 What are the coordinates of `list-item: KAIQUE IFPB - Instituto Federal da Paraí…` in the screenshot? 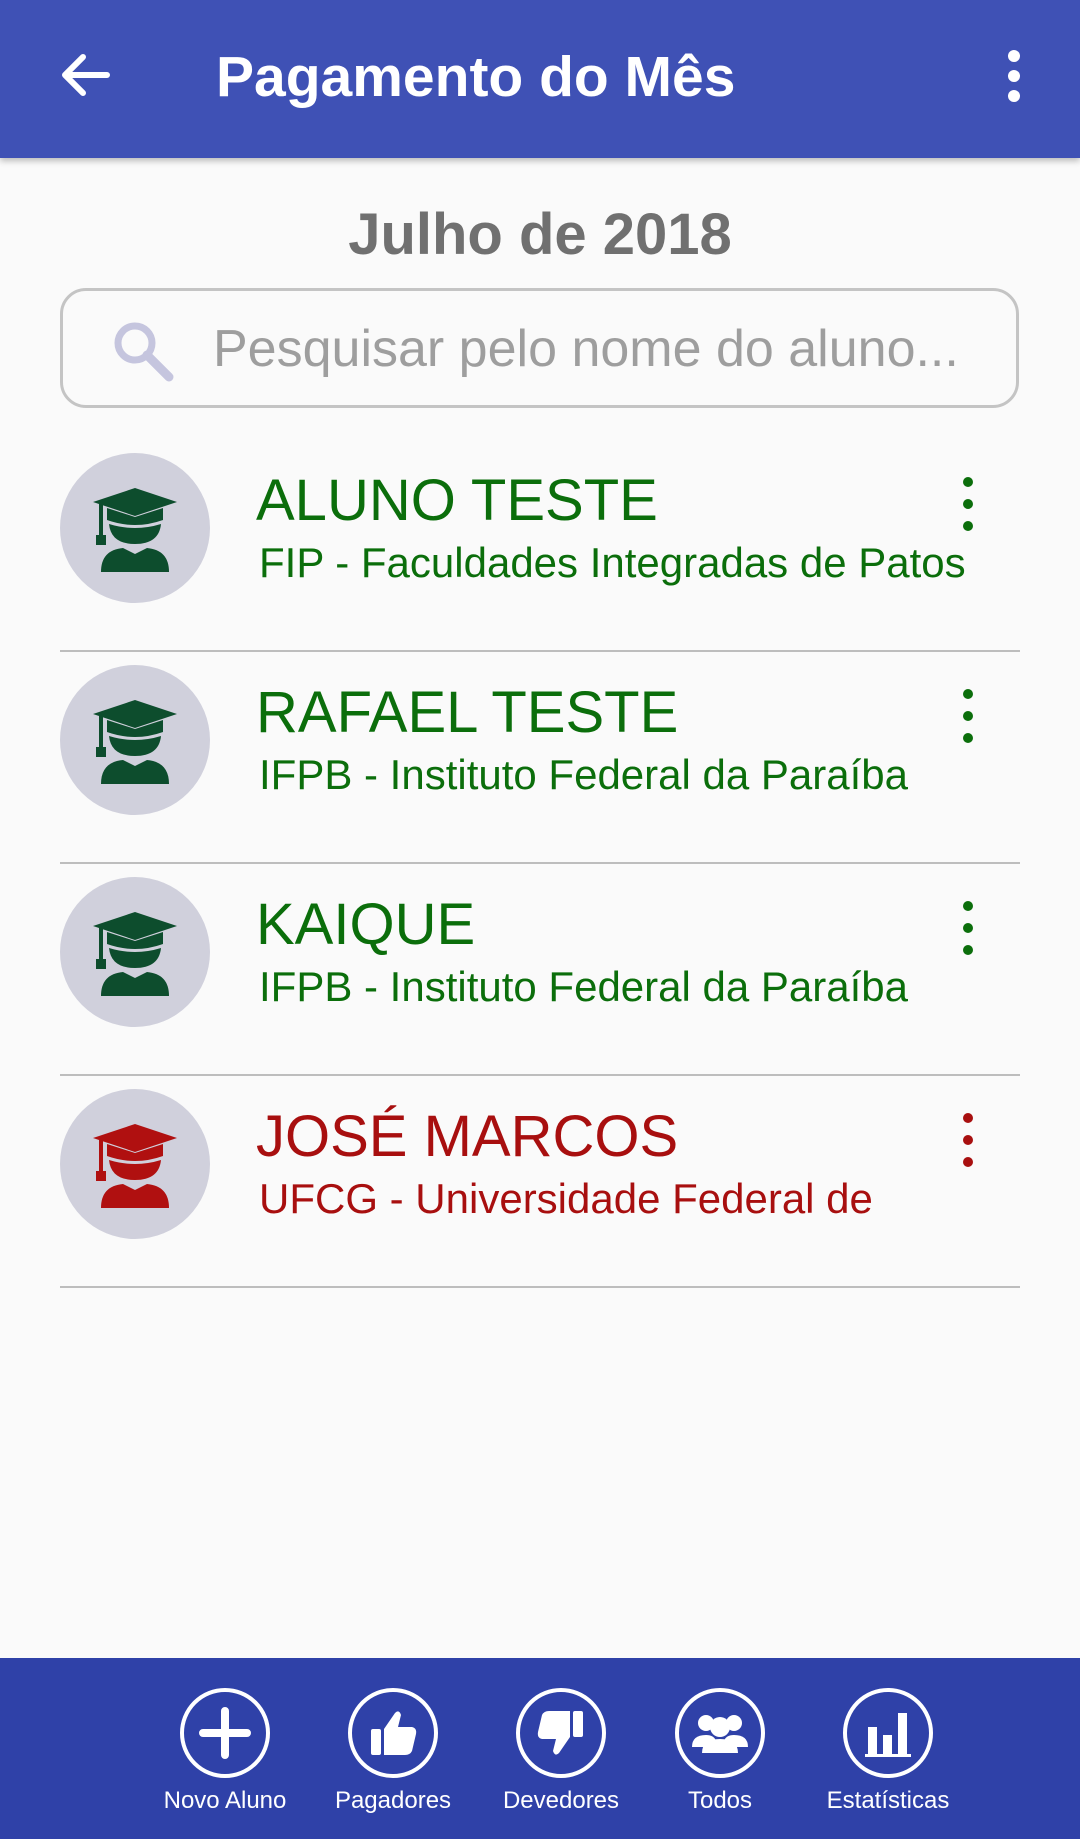 It's located at (540, 970).